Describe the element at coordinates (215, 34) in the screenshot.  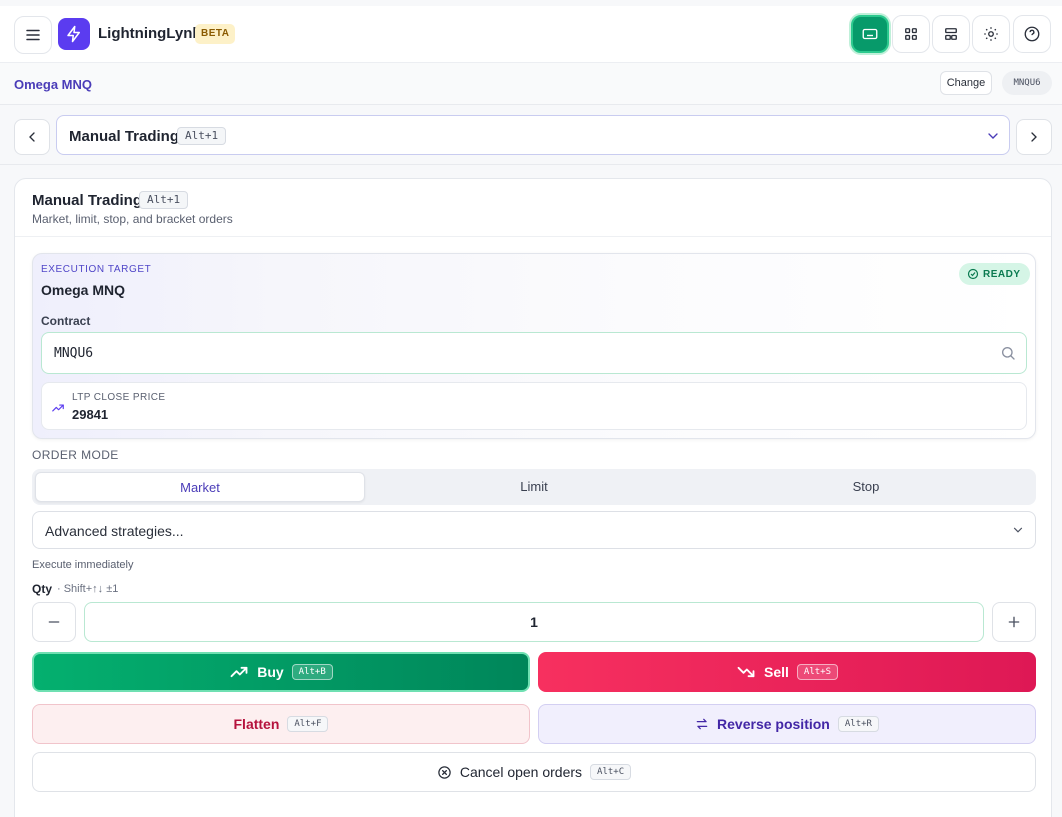
I see `beta-badge: BETA` at that location.